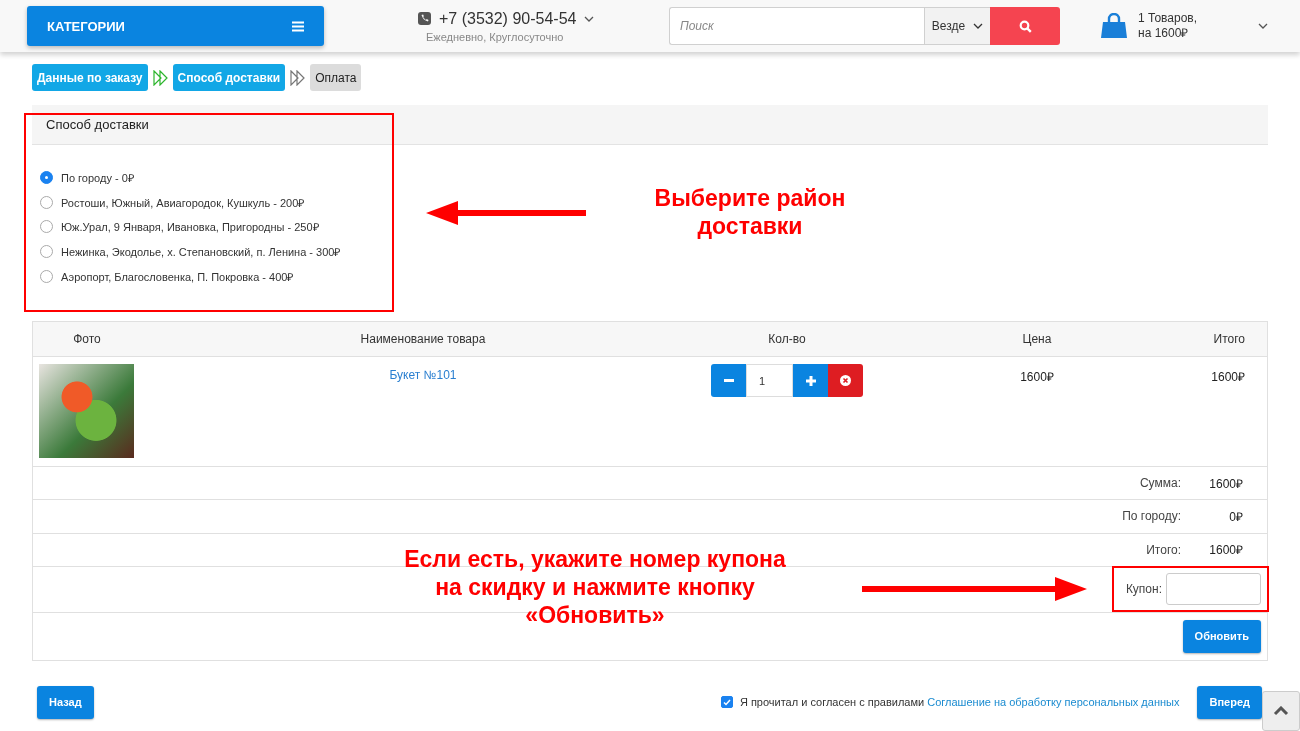  What do you see at coordinates (1053, 702) in the screenshot?
I see `agreement-link: Соглашение на обработку персональных данных` at bounding box center [1053, 702].